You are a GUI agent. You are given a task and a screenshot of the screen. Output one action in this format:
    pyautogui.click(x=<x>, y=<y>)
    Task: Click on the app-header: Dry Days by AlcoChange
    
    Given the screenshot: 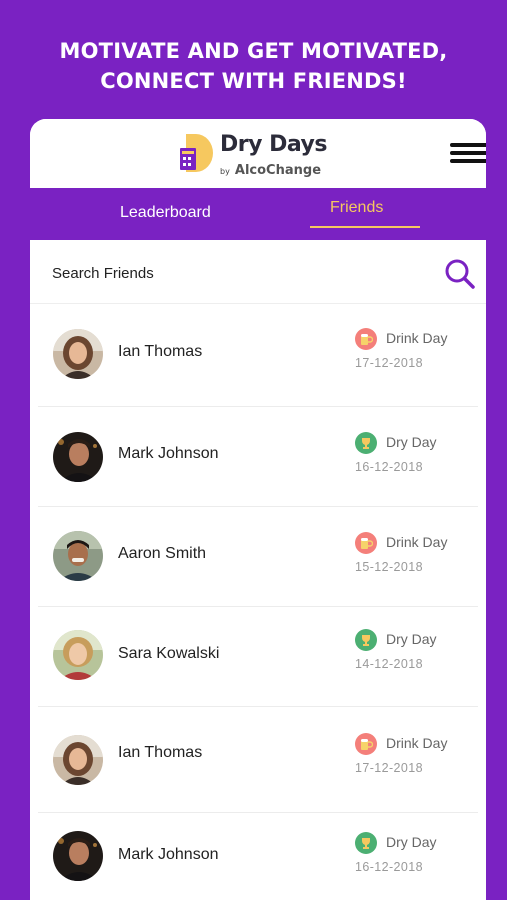 What is the action you would take?
    pyautogui.click(x=258, y=153)
    